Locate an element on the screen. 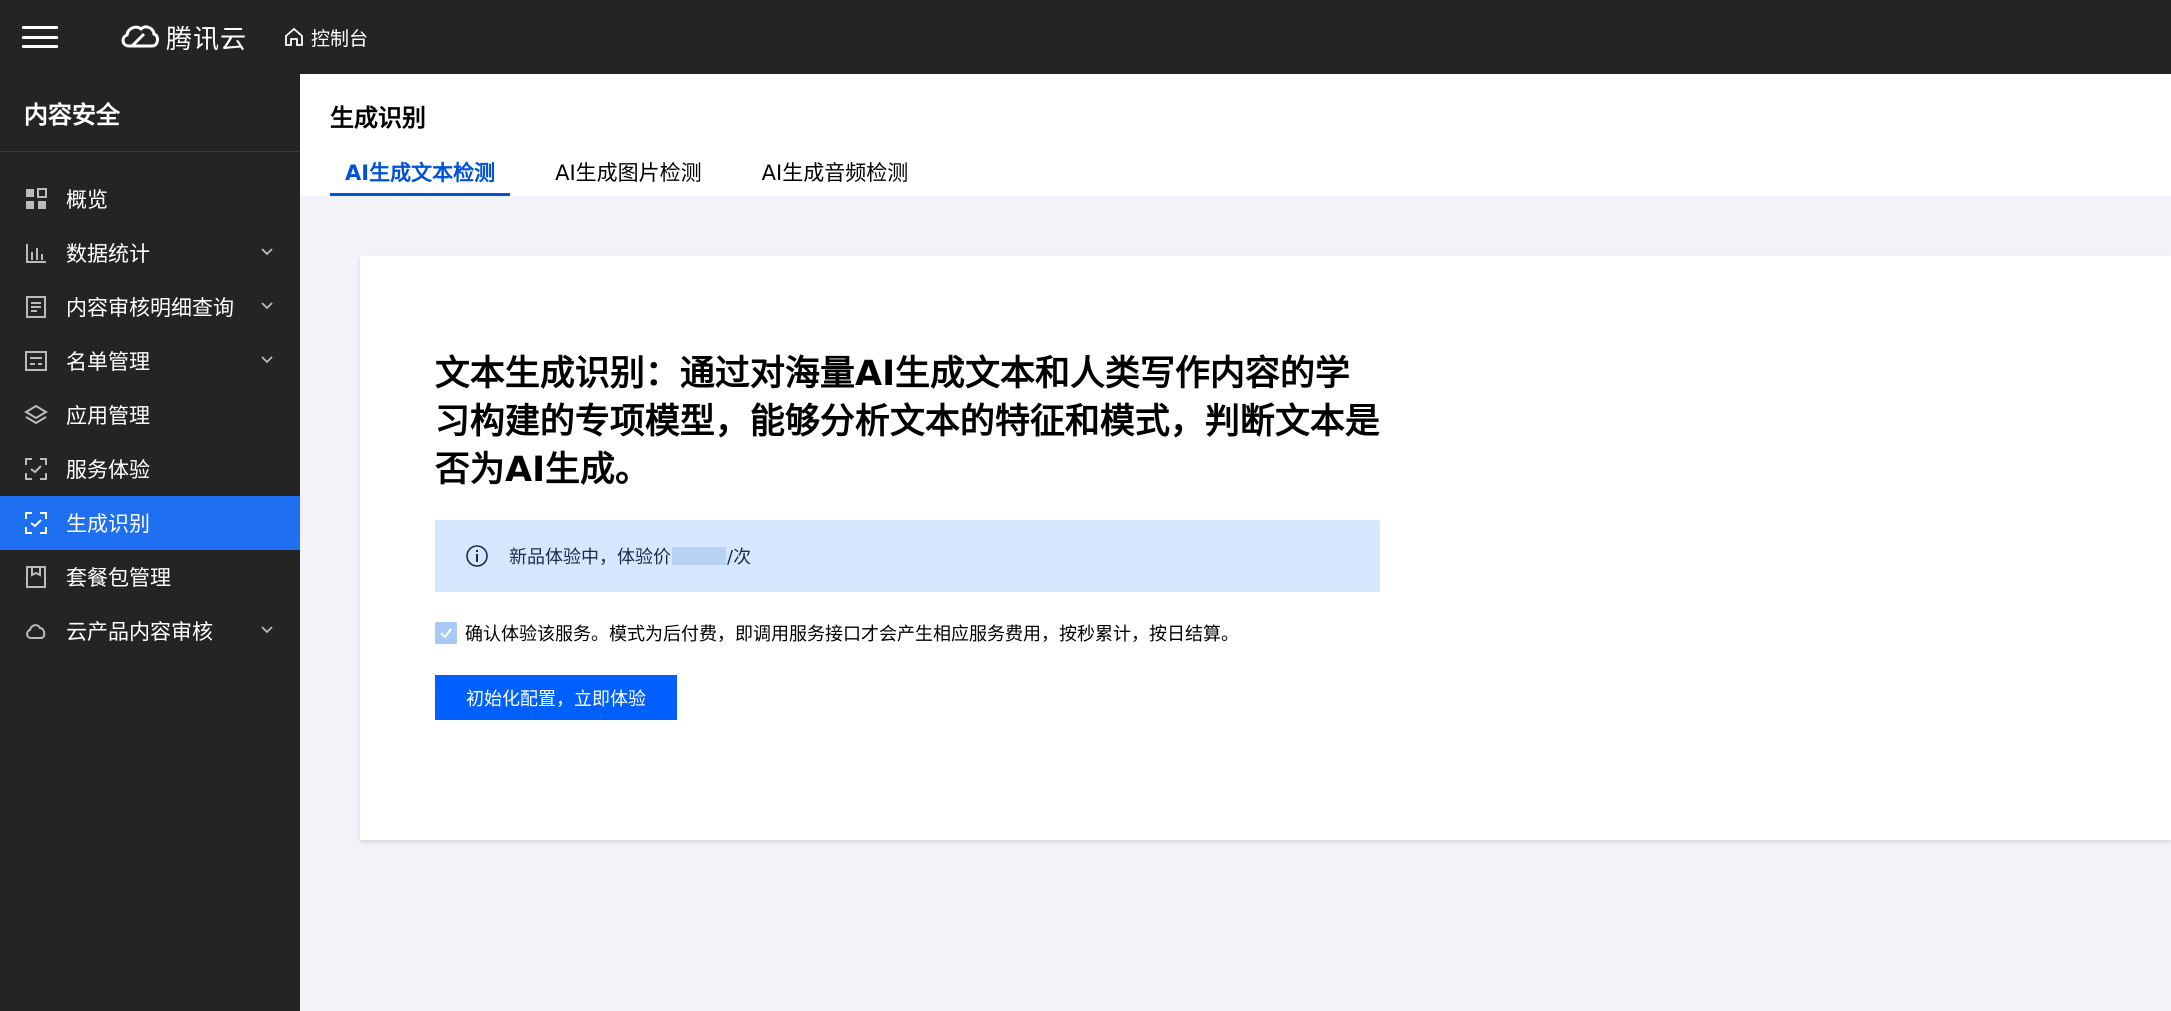  sidebar-item-label: 服务体验 is located at coordinates (108, 470).